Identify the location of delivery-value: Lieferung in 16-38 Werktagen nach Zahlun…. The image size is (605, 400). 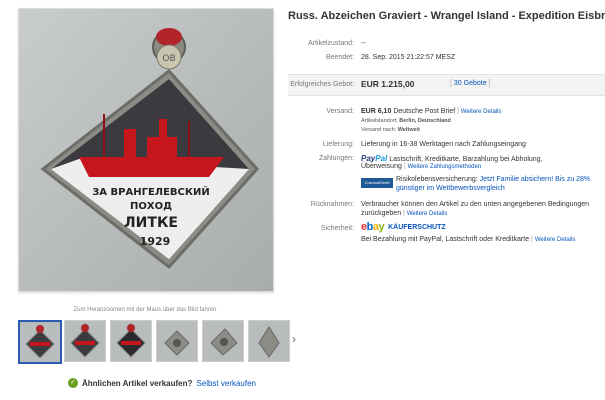
(443, 144).